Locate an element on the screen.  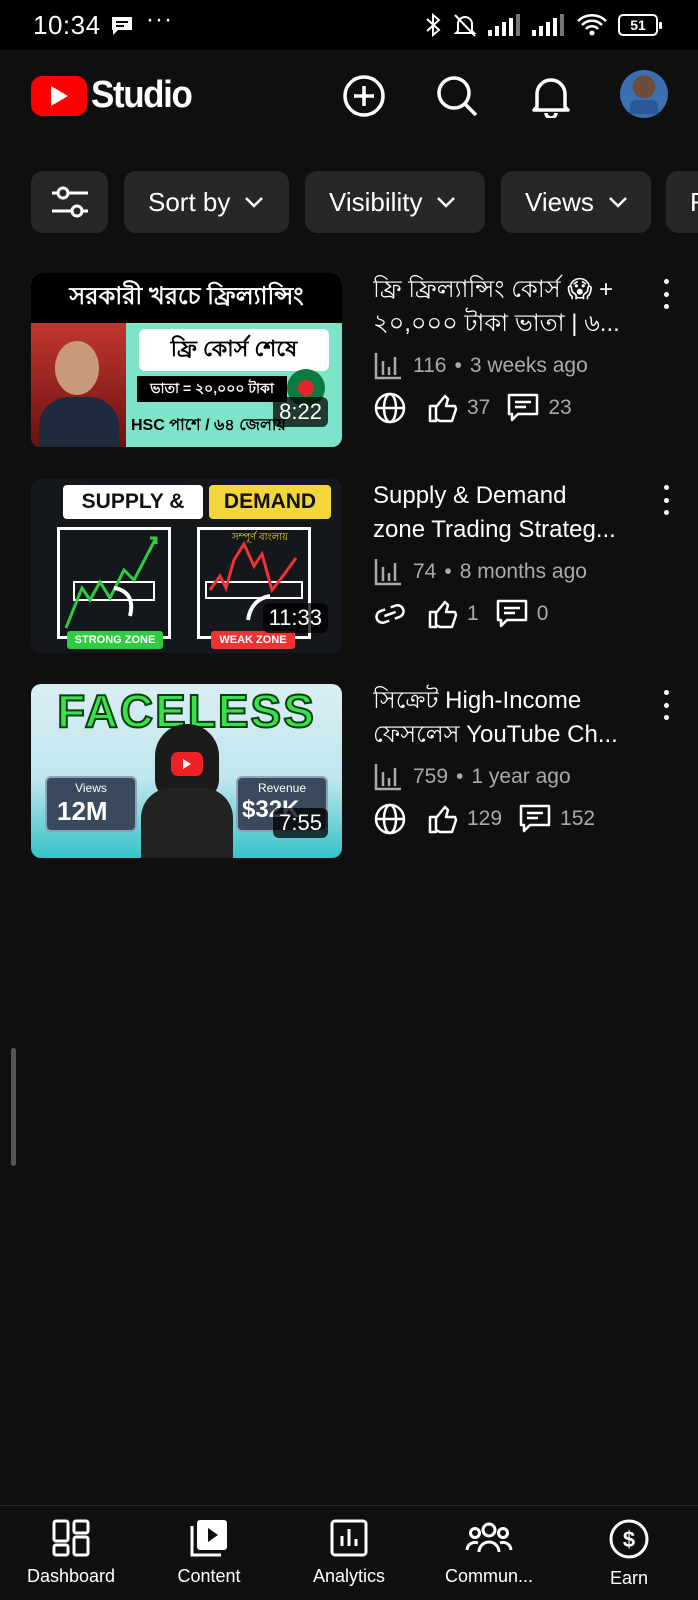
search-icon is located at coordinates (457, 96).